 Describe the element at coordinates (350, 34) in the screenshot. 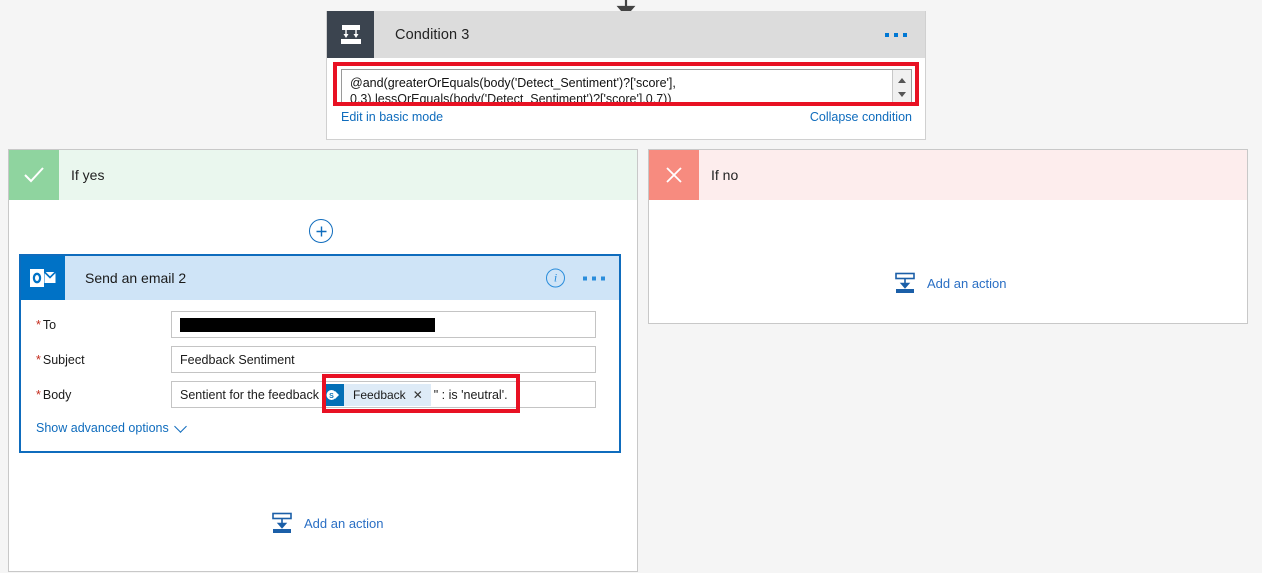

I see `condition-branch-icon` at that location.